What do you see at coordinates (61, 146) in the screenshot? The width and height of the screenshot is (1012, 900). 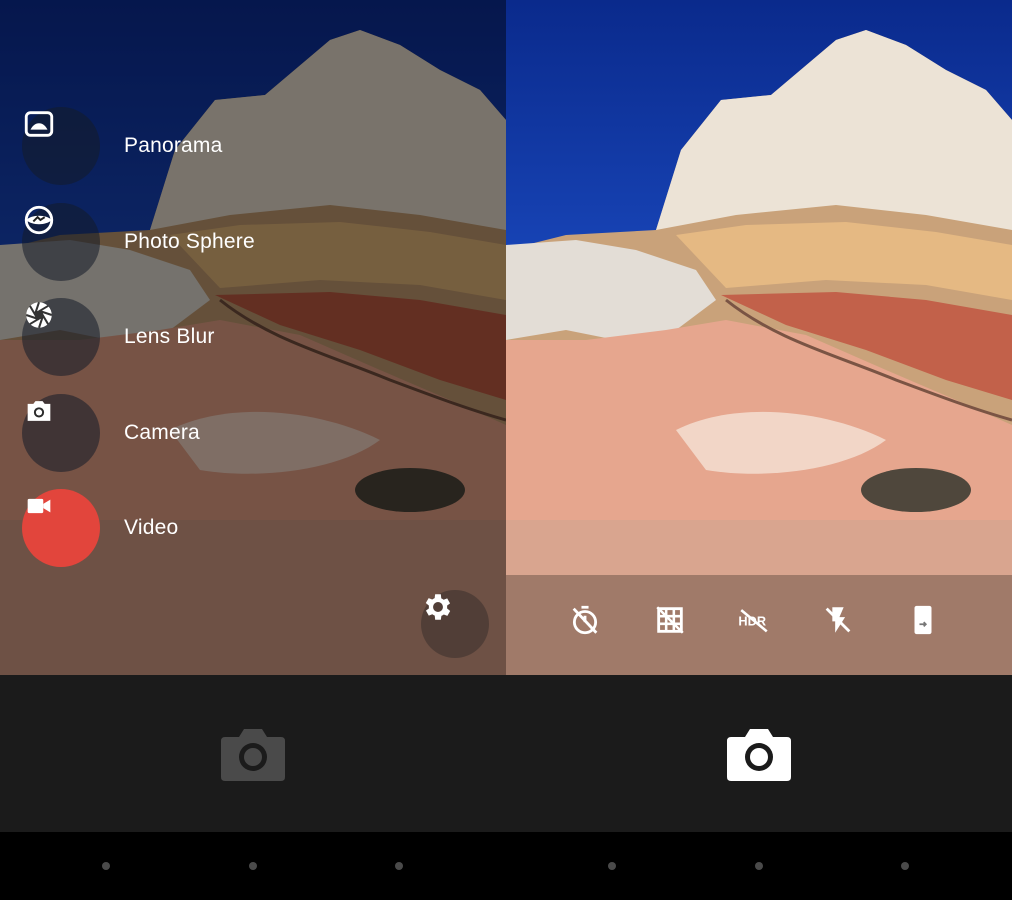 I see `mode-panorama-circle` at bounding box center [61, 146].